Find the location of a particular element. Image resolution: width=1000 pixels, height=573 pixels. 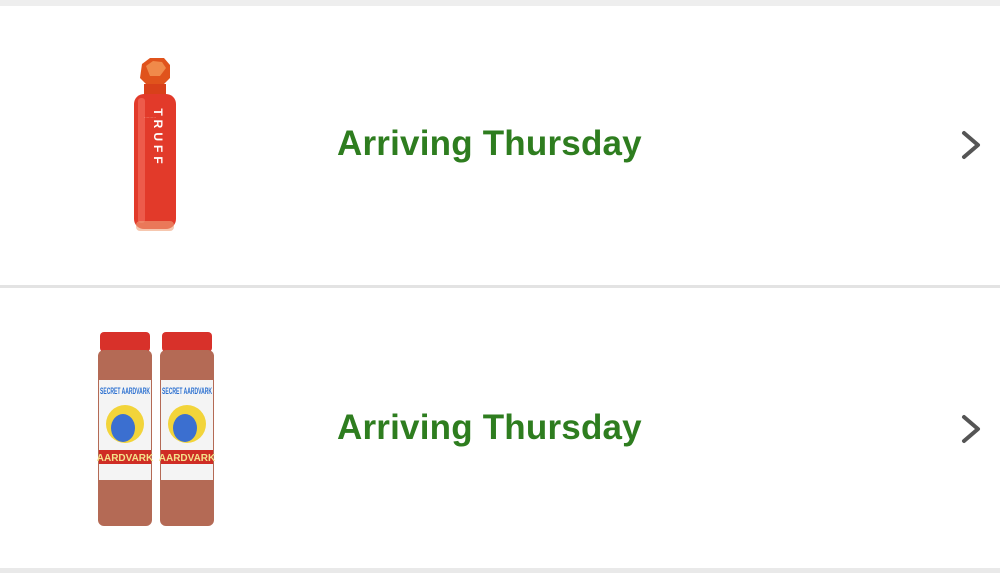

bottle-left: SECRET AARDVARK AARDVARK is located at coordinates (125, 429).